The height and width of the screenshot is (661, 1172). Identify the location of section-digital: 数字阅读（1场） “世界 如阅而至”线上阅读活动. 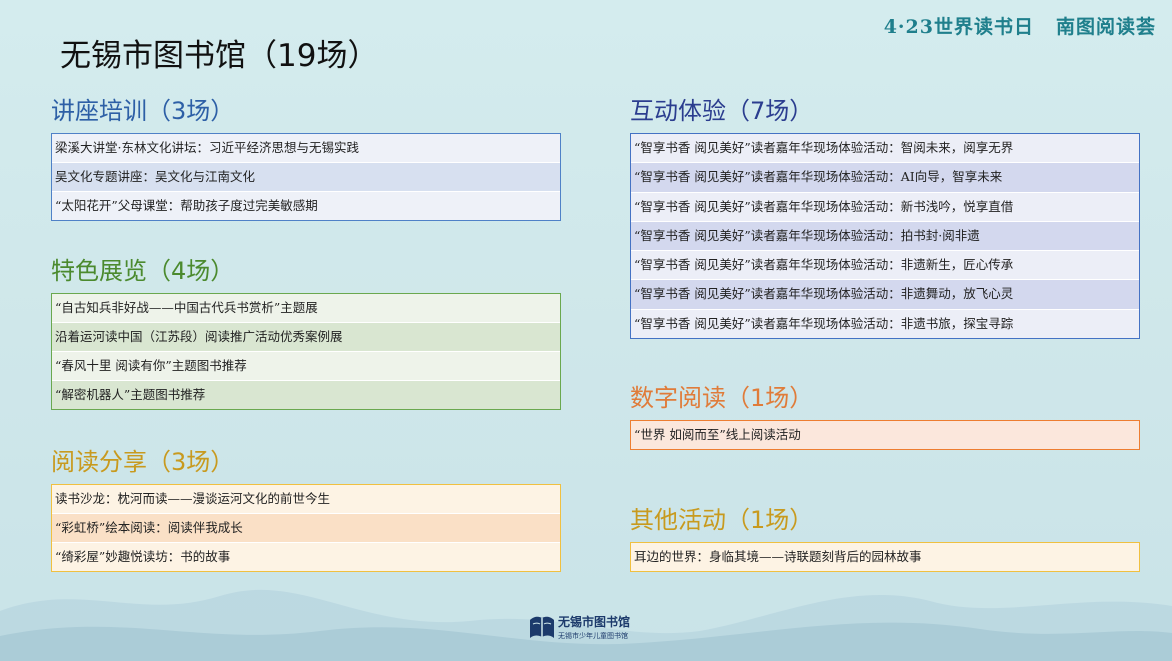
(885, 414).